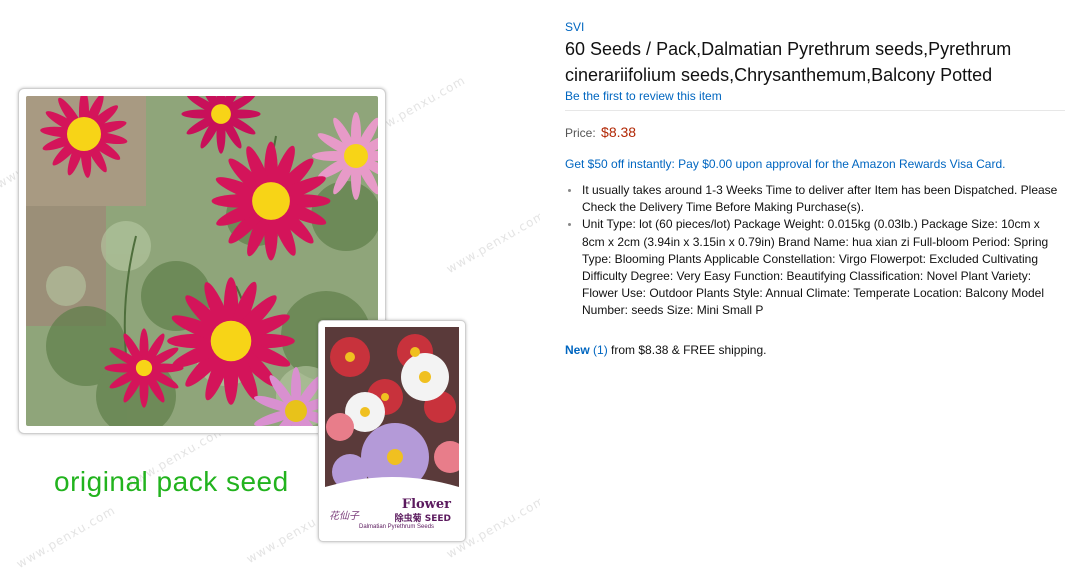  Describe the element at coordinates (344, 516) in the screenshot. I see `pack-brand-logo: 花仙子` at that location.